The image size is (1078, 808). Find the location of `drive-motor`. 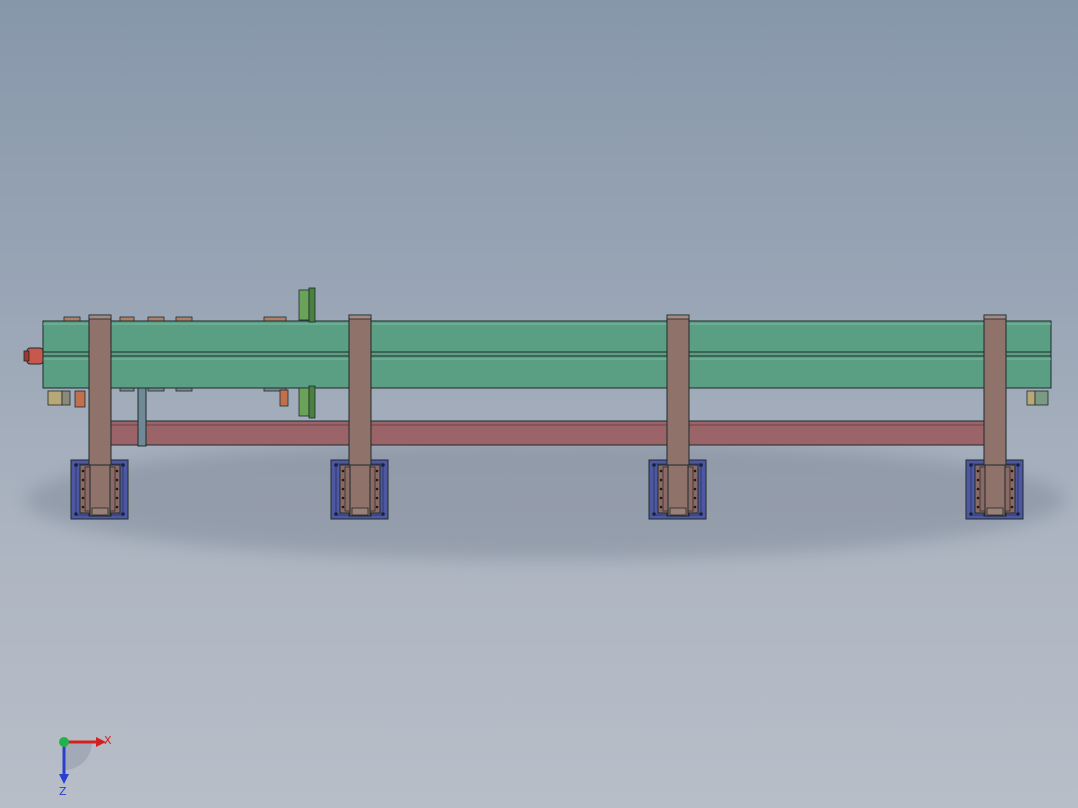

drive-motor is located at coordinates (33, 356).